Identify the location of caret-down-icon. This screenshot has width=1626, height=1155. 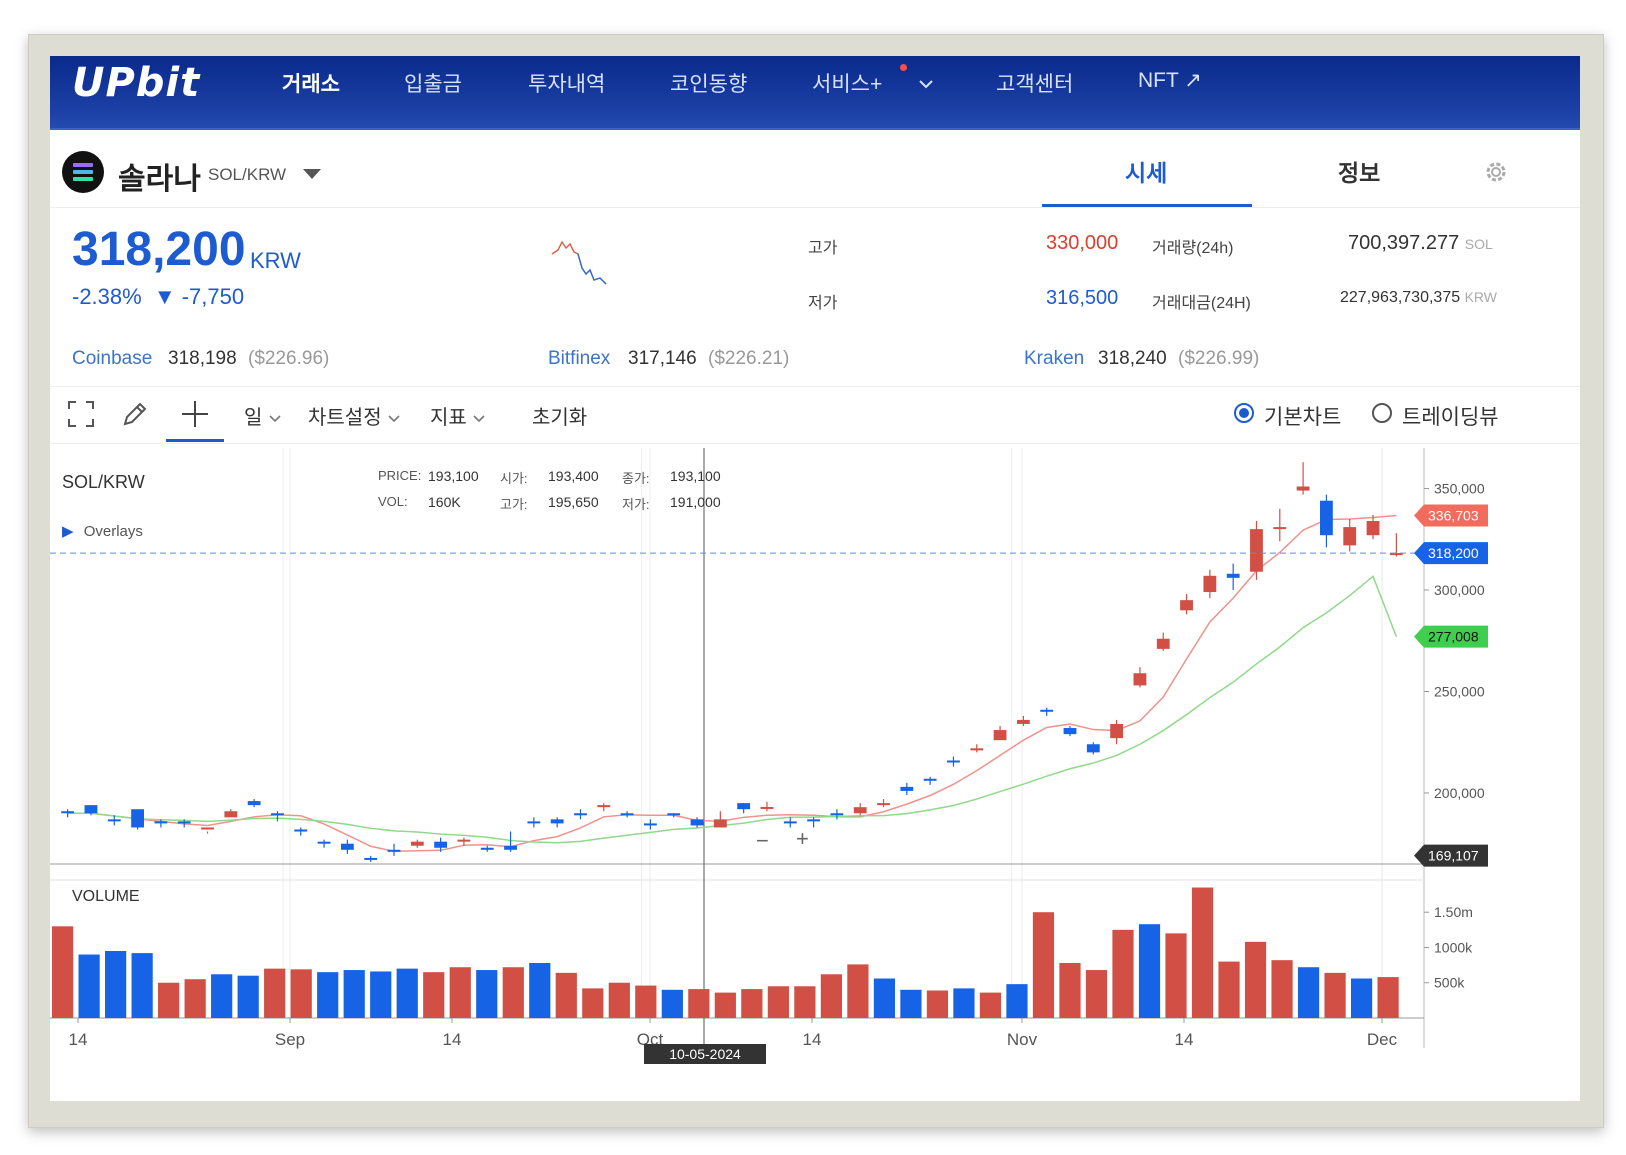
(312, 174).